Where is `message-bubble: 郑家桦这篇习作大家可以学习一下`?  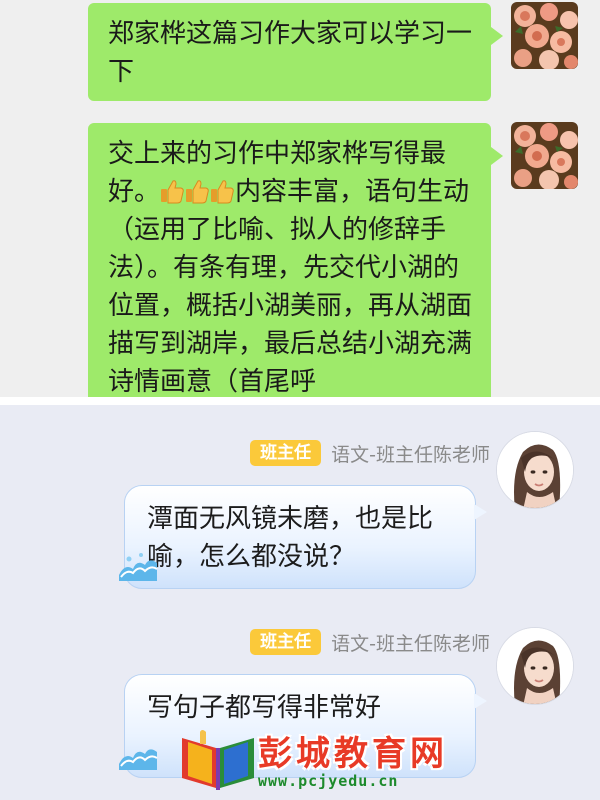 message-bubble: 郑家桦这篇习作大家可以学习一下 is located at coordinates (295, 52).